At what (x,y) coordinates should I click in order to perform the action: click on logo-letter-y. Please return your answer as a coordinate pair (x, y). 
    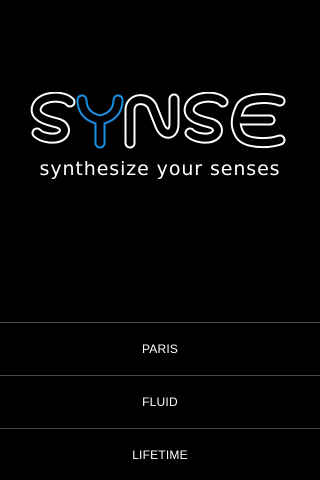
    Looking at the image, I should click on (100, 121).